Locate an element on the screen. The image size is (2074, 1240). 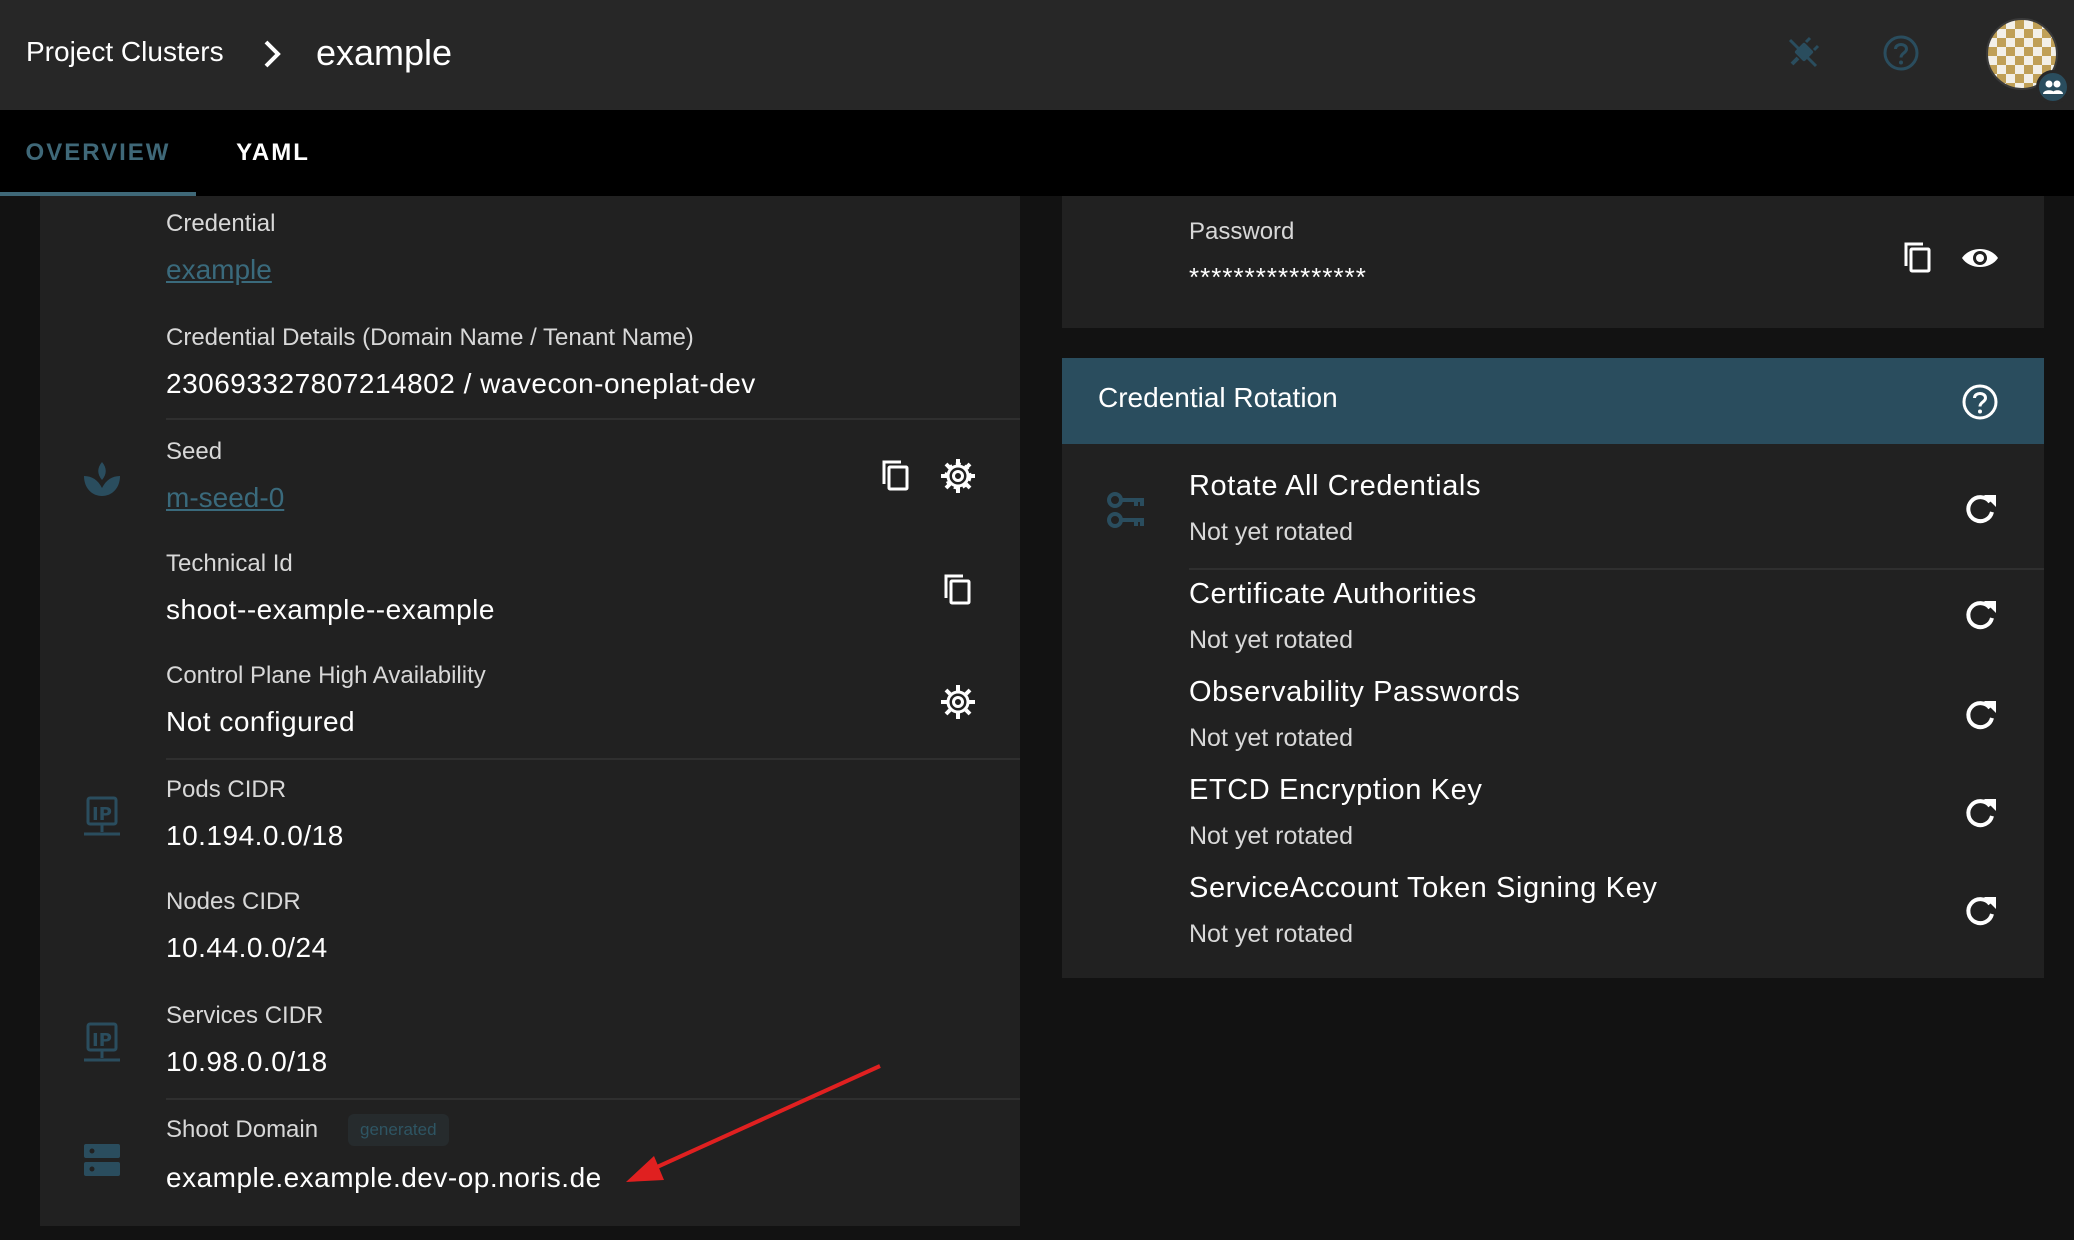
rotation-item-name: Rotate All Credentials is located at coordinates (1335, 486).